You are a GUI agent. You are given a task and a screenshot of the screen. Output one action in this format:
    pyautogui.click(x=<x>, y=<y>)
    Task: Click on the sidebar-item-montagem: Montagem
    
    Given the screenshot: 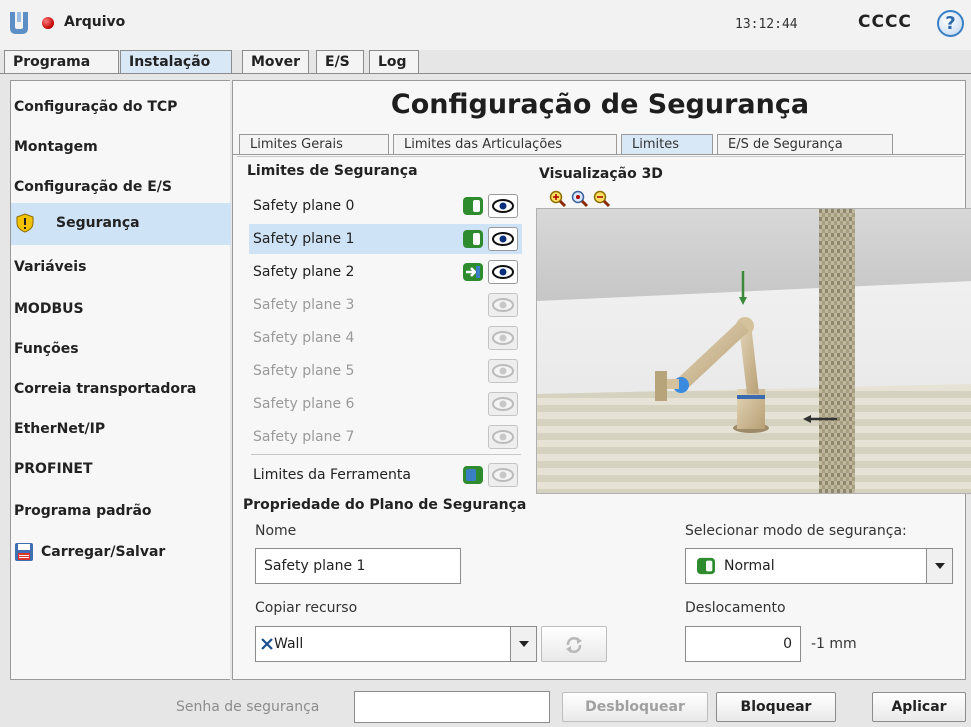 What is the action you would take?
    pyautogui.click(x=121, y=147)
    